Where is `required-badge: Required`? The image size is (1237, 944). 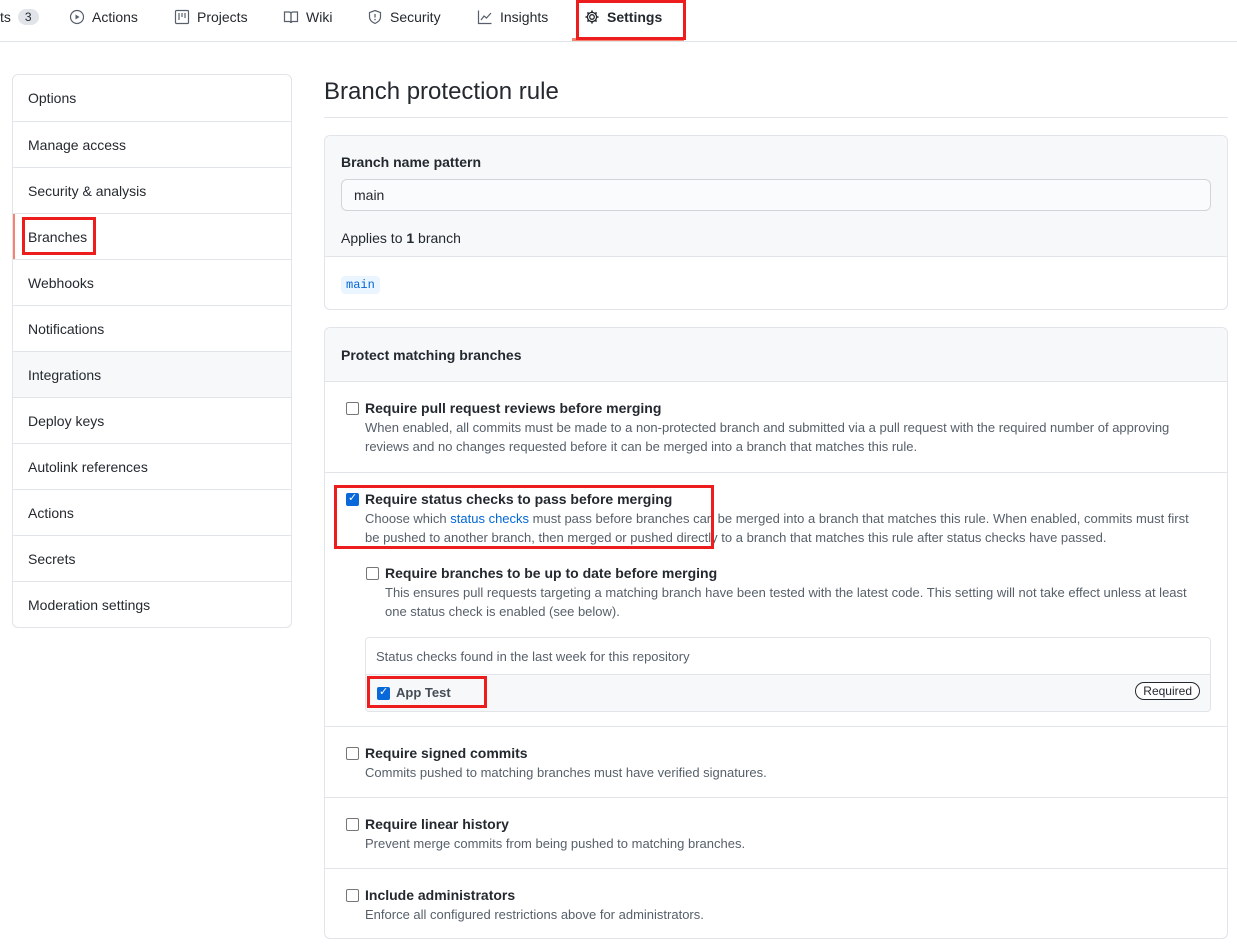
required-badge: Required is located at coordinates (1167, 691).